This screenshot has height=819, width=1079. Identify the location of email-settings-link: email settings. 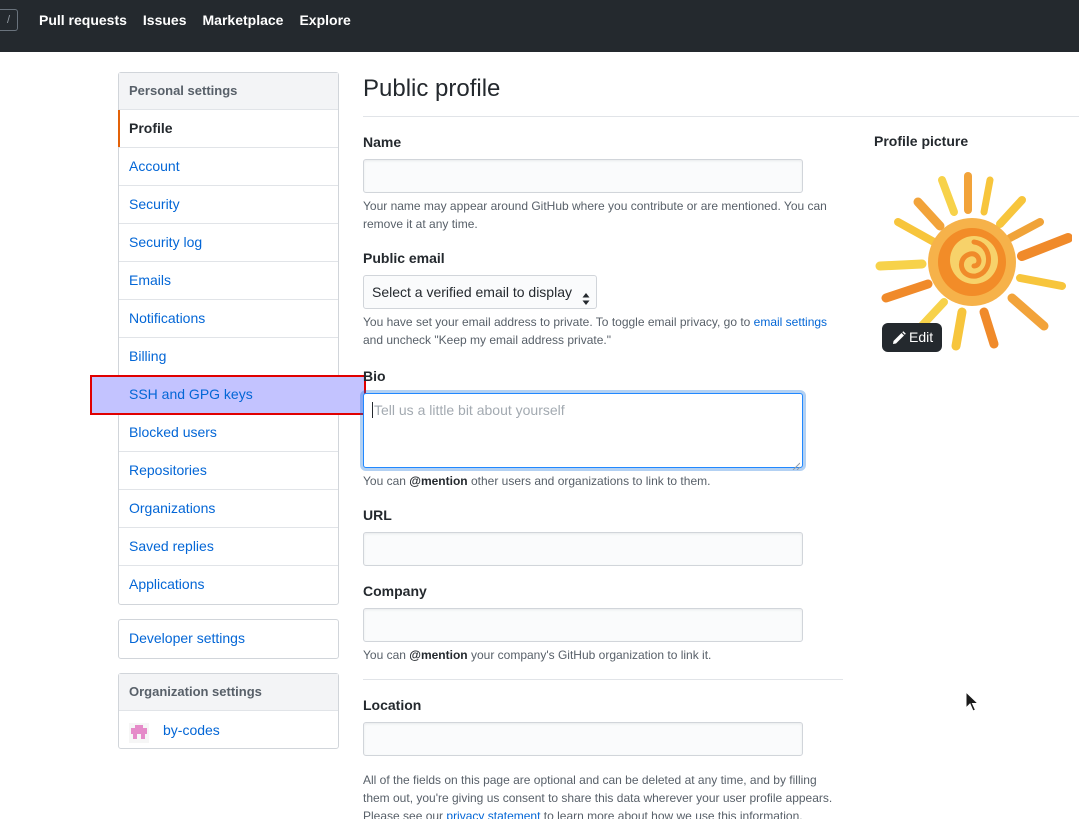
(790, 322).